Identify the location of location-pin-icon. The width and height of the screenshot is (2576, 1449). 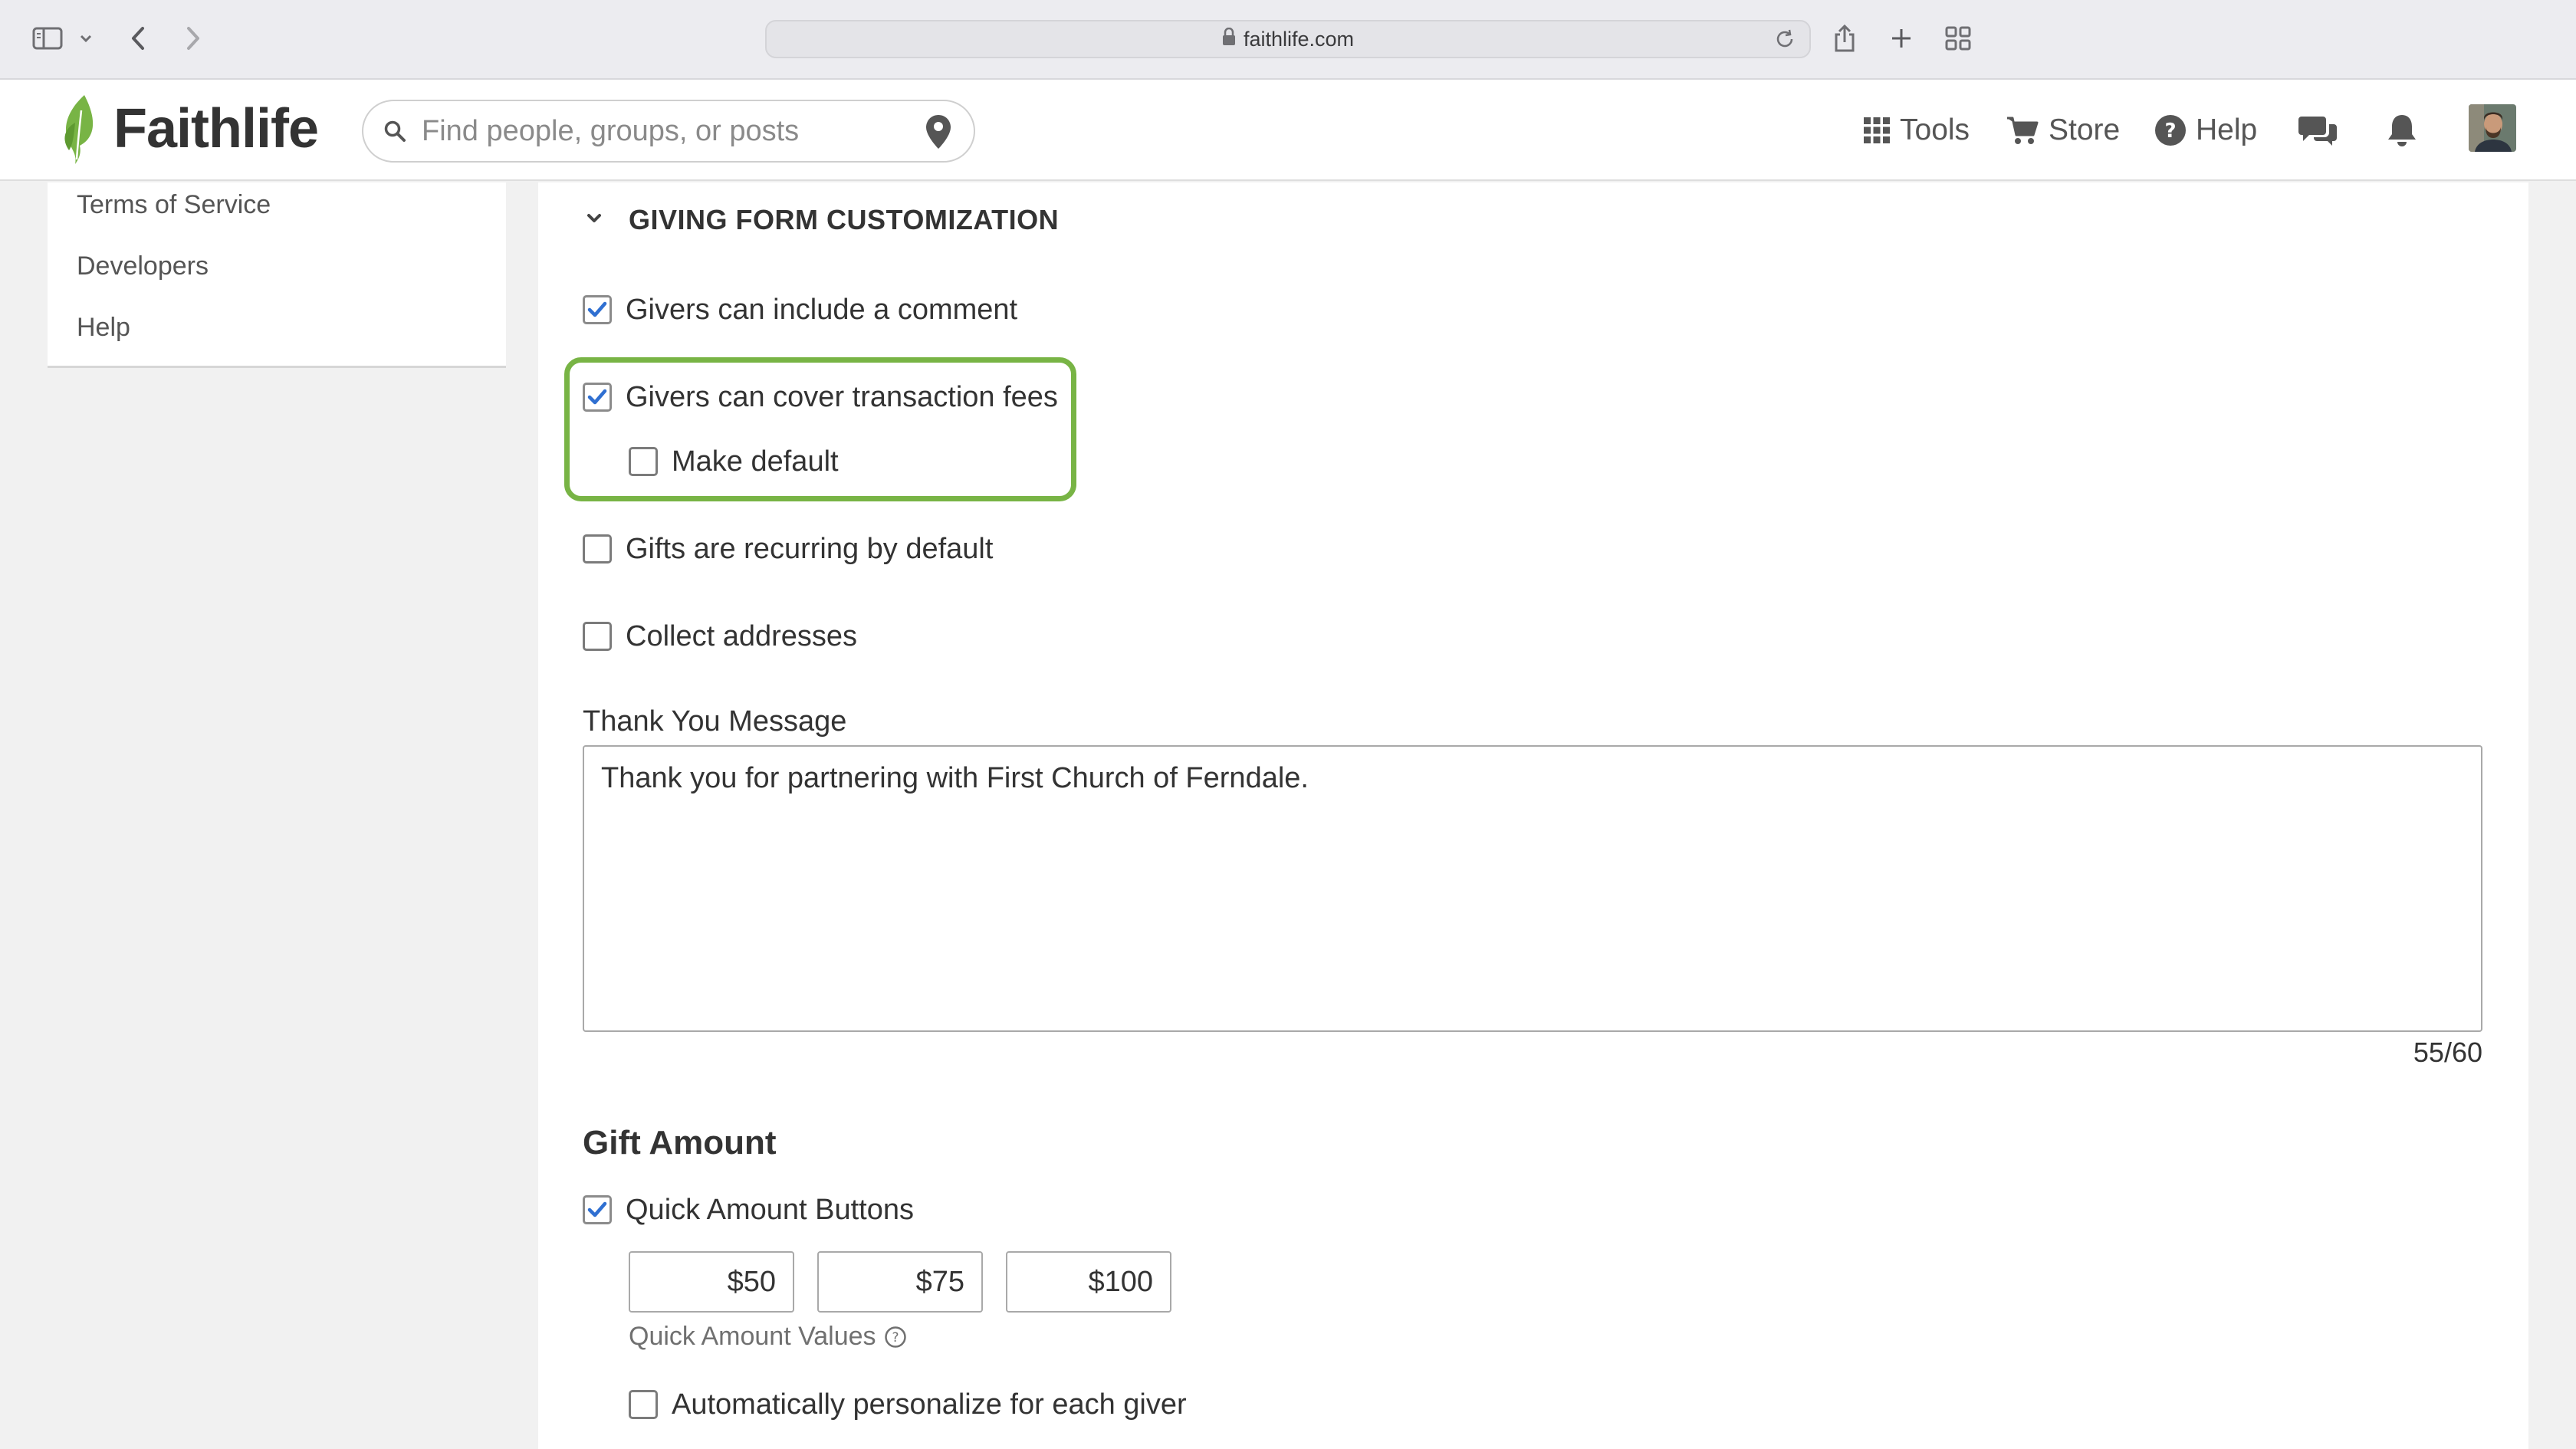
(939, 133).